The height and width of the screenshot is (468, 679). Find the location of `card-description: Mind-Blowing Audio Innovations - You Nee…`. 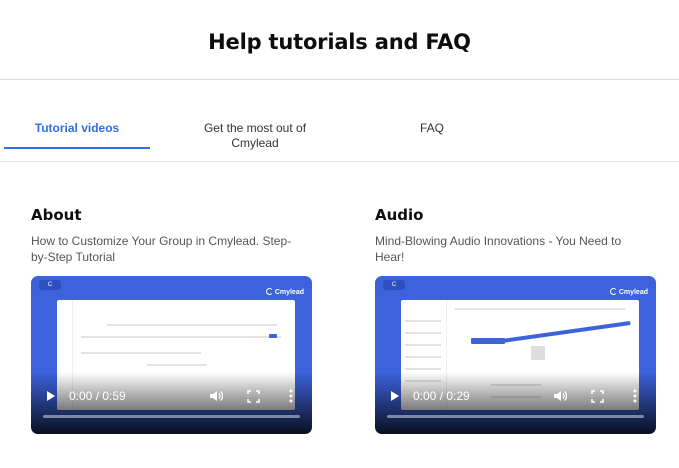

card-description: Mind-Blowing Audio Innovations - You Nee… is located at coordinates (498, 249).